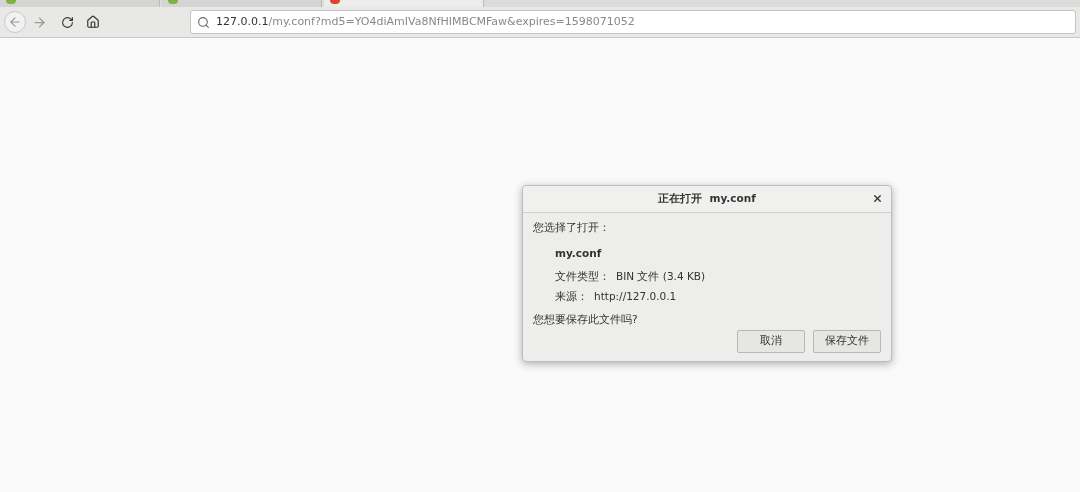 Image resolution: width=1080 pixels, height=492 pixels. I want to click on file-name: my.conf, so click(579, 253).